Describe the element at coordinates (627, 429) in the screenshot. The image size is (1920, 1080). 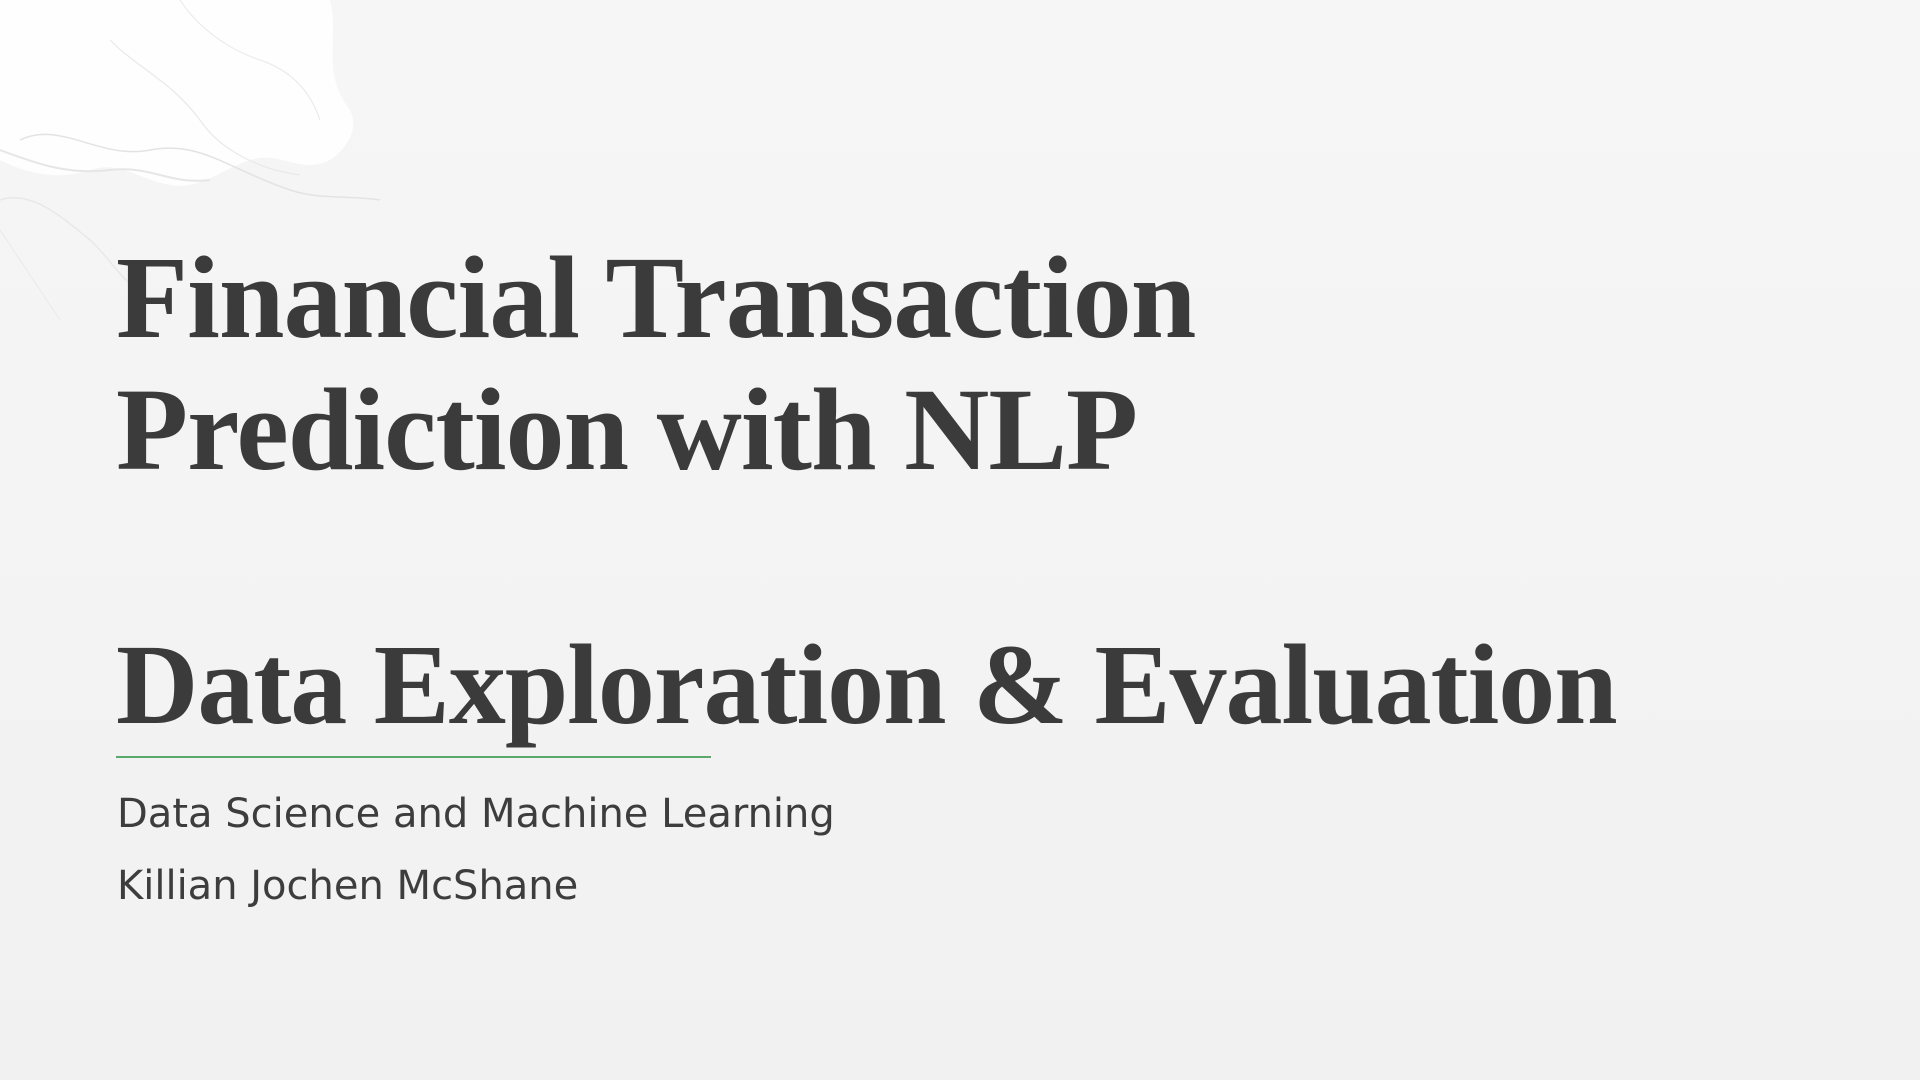
I see `title-line-2: Prediction with NLP` at that location.